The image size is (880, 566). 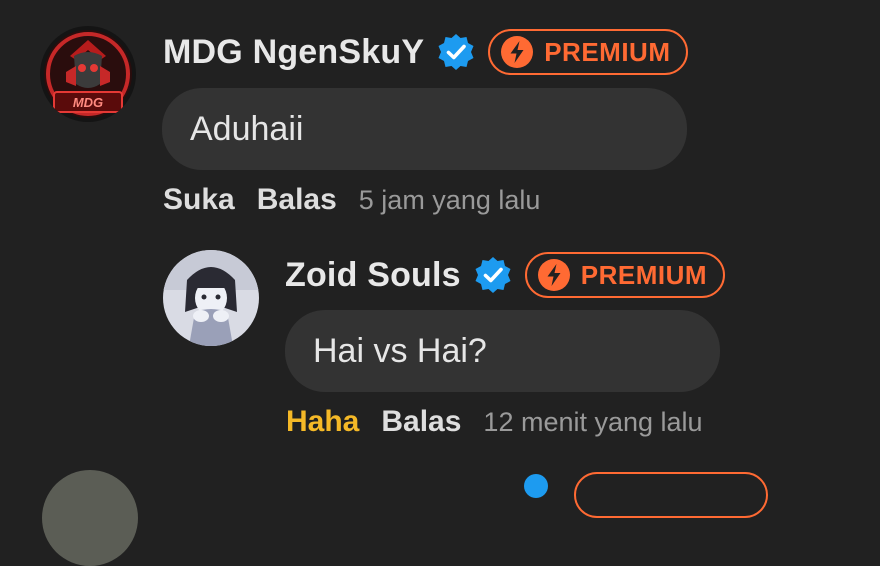 I want to click on next-comment-avatar, so click(x=90, y=518).